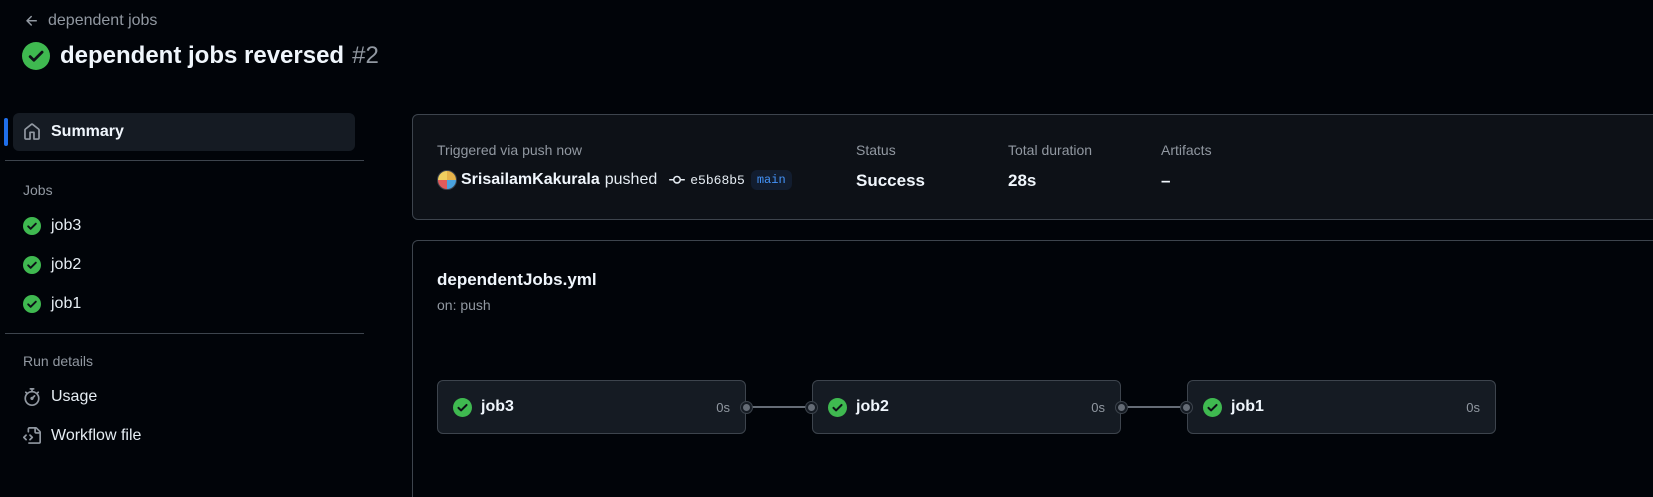 The image size is (1653, 497). What do you see at coordinates (677, 179) in the screenshot?
I see `git-commit-icon` at bounding box center [677, 179].